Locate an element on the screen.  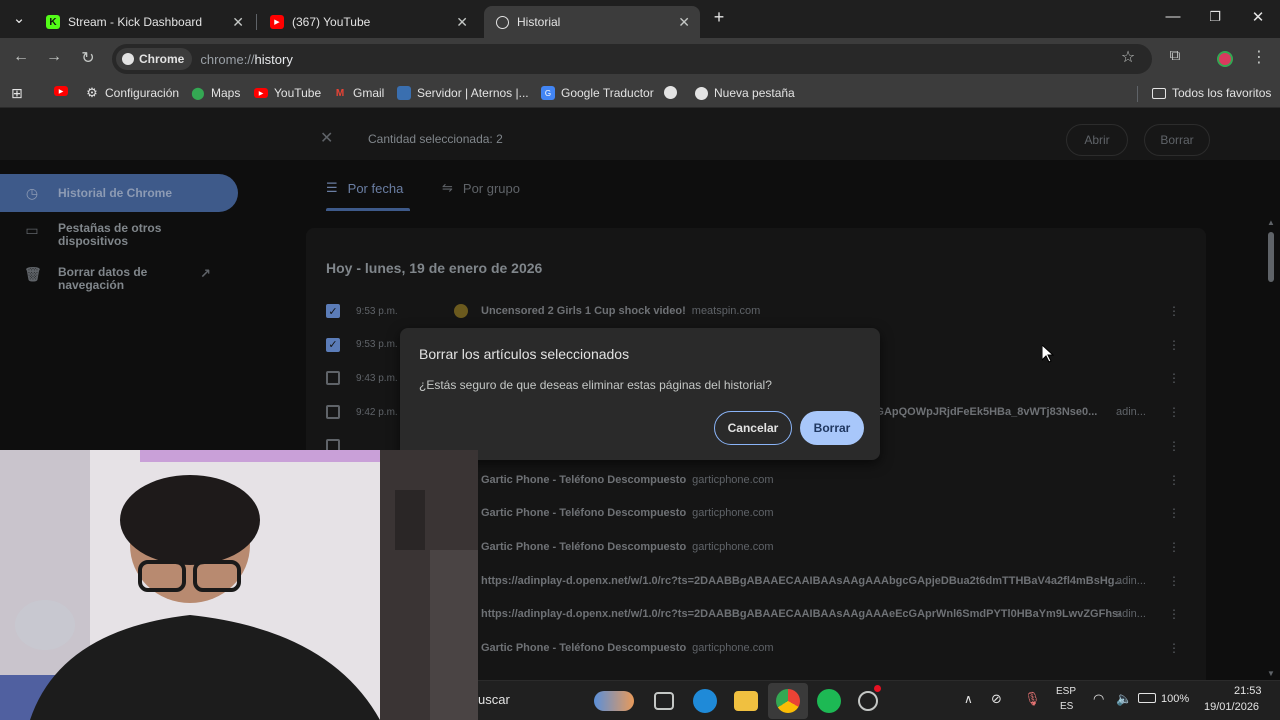
bookmark-maps: ⬤ Maps is located at coordinates (215, 93).